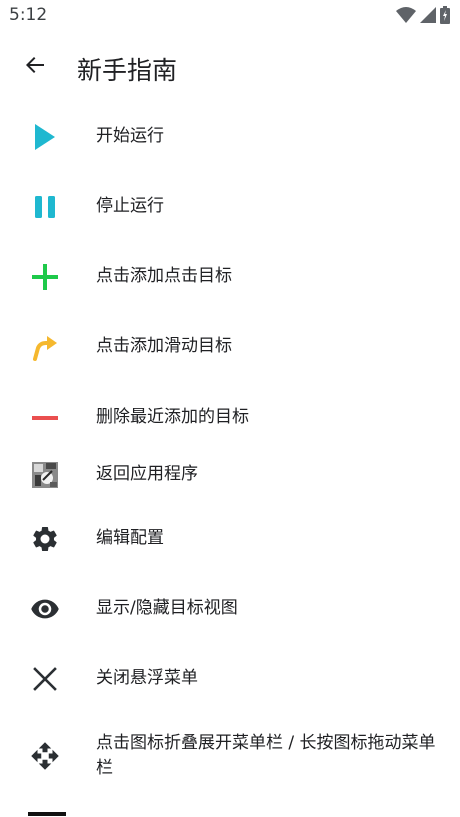 This screenshot has height=817, width=460. Describe the element at coordinates (45, 756) in the screenshot. I see `move-icon` at that location.